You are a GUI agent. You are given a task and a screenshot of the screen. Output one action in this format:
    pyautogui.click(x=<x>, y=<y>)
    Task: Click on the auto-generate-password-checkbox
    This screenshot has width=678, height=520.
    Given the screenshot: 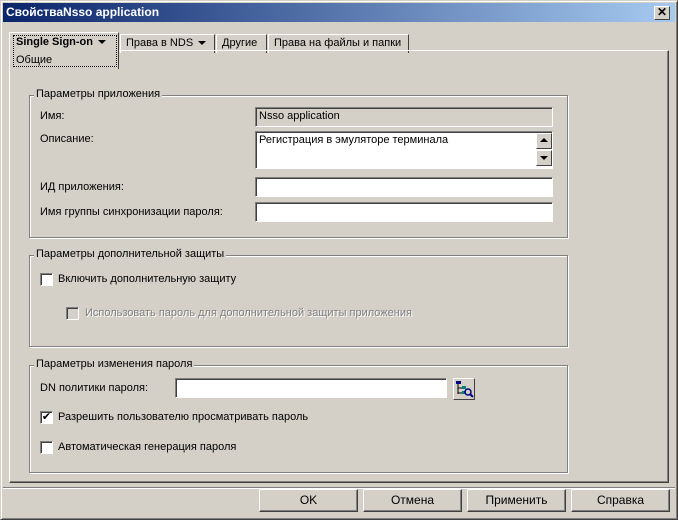 What is the action you would take?
    pyautogui.click(x=46, y=447)
    